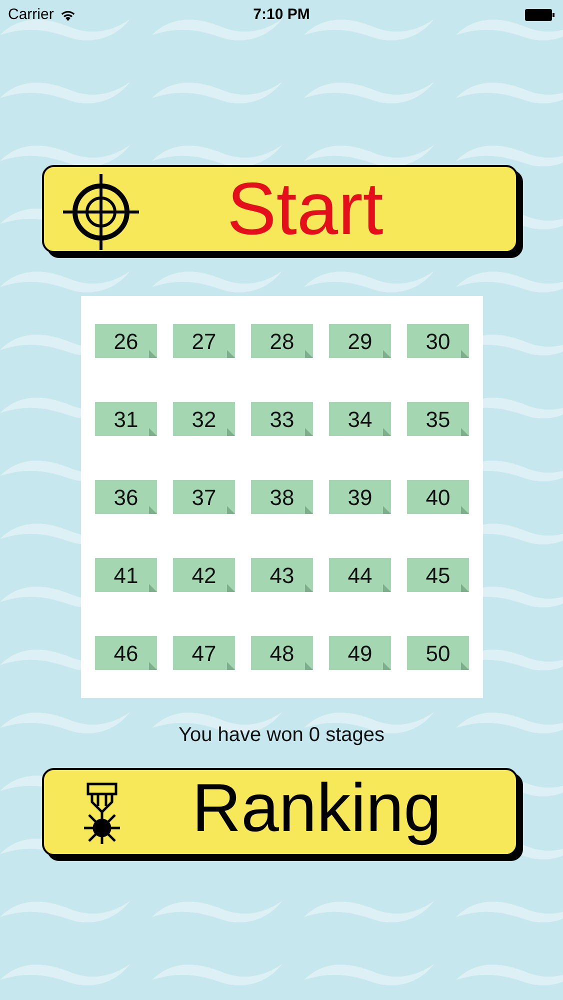 This screenshot has width=563, height=1000. Describe the element at coordinates (204, 575) in the screenshot. I see `stage-tile: 42` at that location.